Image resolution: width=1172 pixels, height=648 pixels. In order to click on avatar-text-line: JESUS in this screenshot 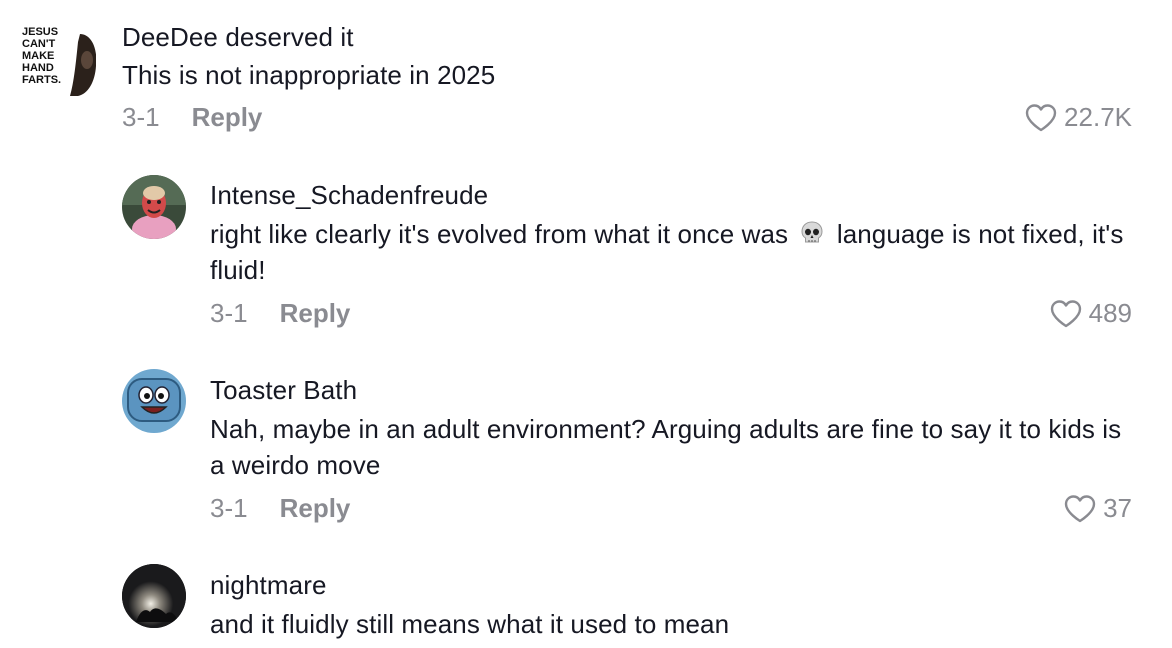, I will do `click(40, 32)`.